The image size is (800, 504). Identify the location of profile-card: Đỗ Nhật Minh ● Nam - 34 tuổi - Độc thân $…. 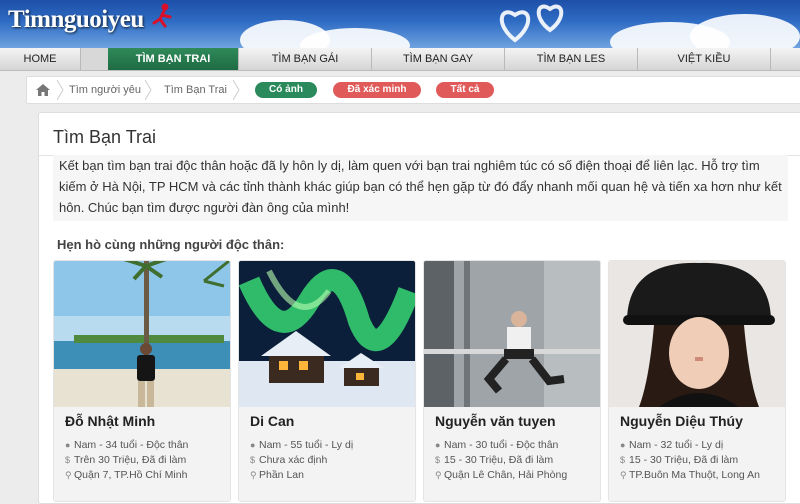
(142, 381).